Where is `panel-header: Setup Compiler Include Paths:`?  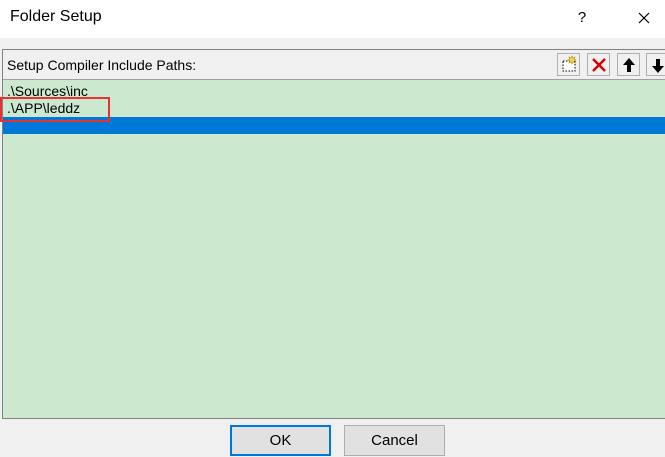
panel-header: Setup Compiler Include Paths: is located at coordinates (334, 65).